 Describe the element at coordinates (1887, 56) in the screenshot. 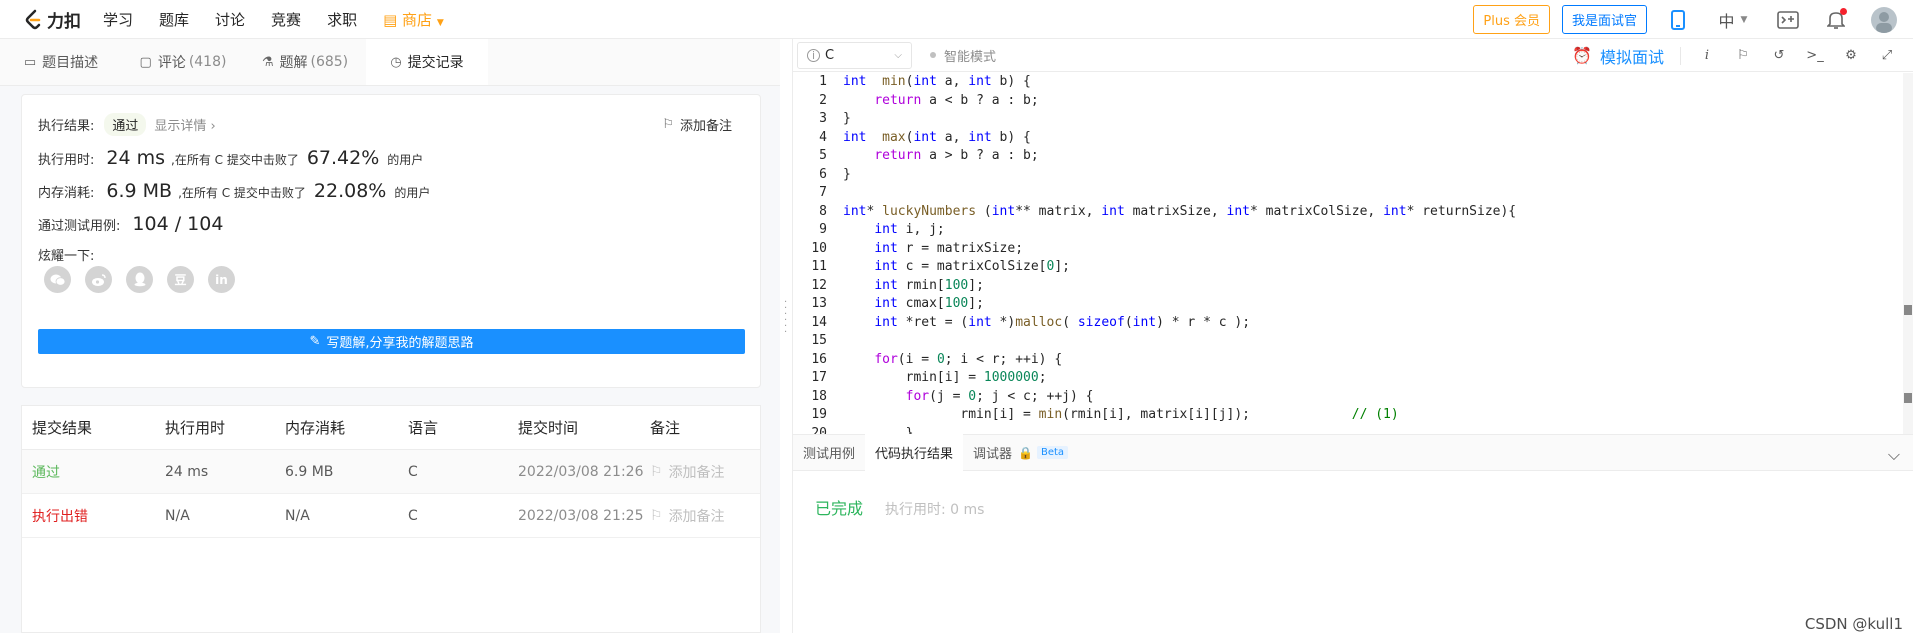

I see `fullscreen-icon: ⤢` at that location.